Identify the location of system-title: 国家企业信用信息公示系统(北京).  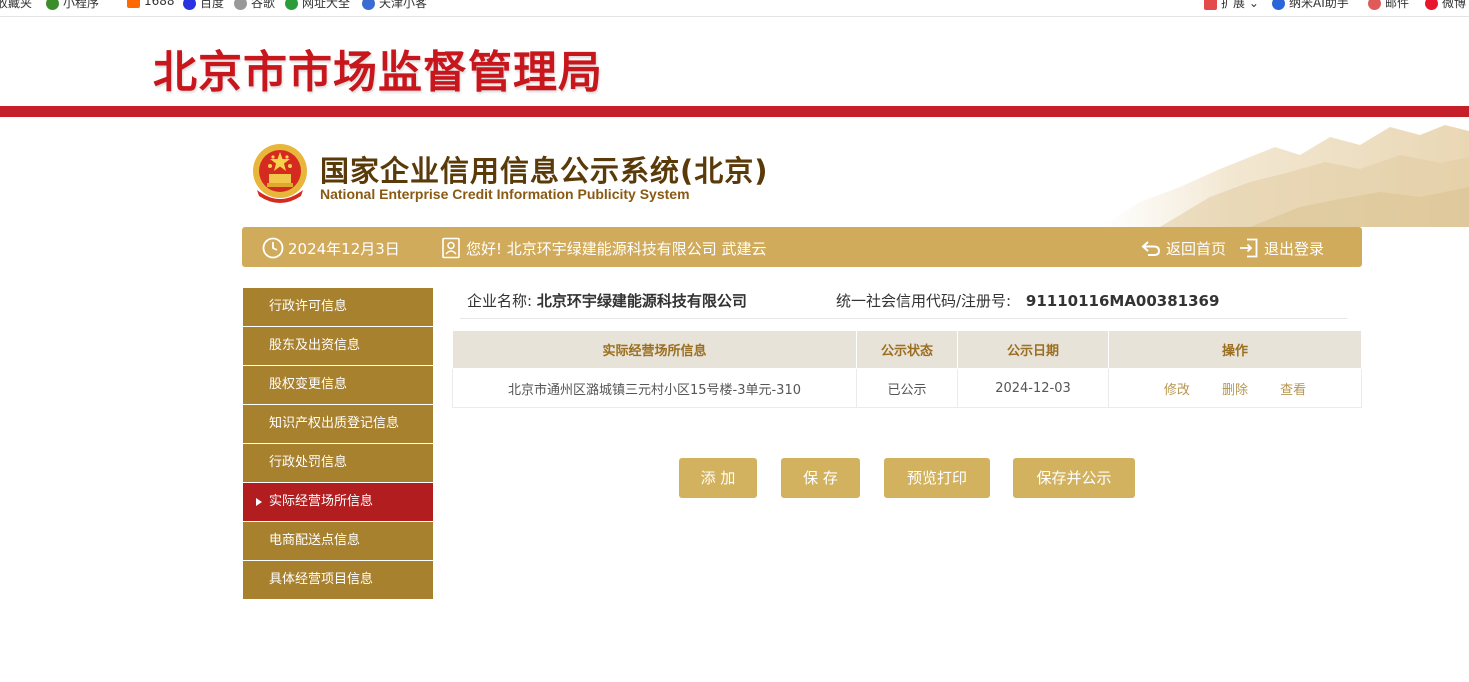
(544, 171).